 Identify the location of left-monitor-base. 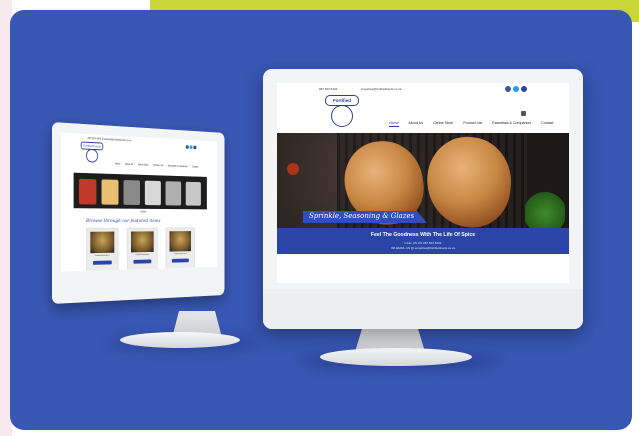
(180, 340).